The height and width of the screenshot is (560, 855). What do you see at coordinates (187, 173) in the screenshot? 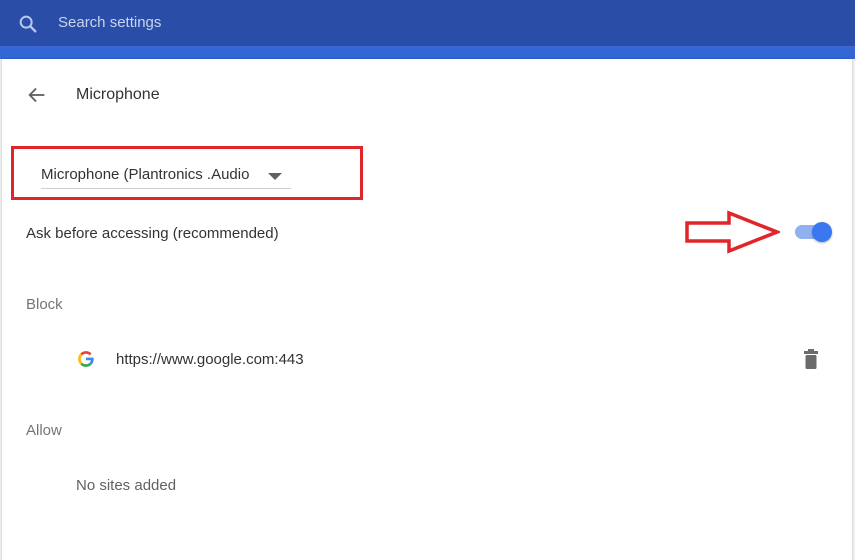
I see `annotation-highlight-box` at bounding box center [187, 173].